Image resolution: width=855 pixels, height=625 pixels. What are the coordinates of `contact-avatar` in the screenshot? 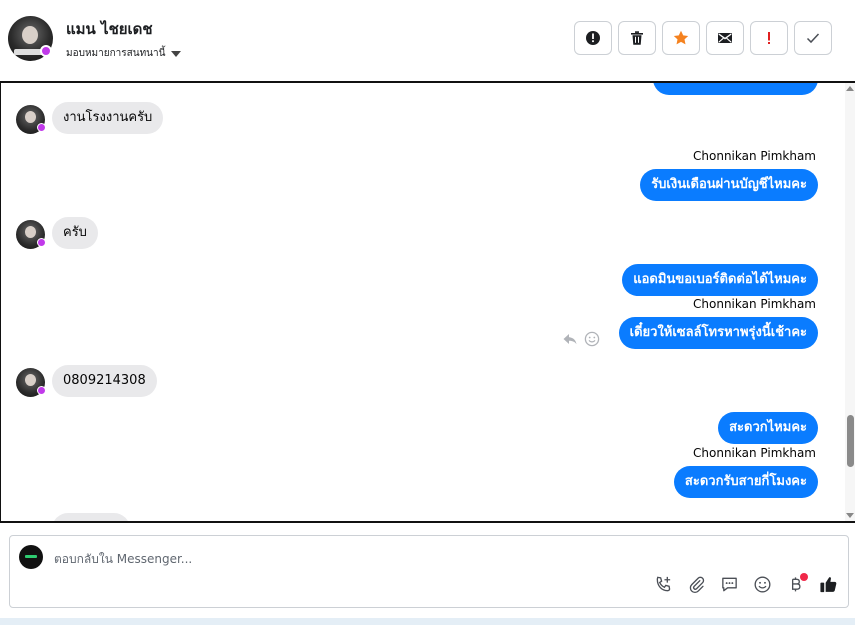 It's located at (30, 38).